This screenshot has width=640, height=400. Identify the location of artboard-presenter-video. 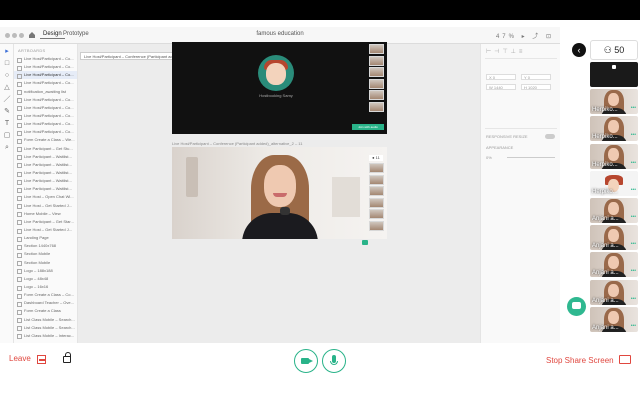
(279, 193).